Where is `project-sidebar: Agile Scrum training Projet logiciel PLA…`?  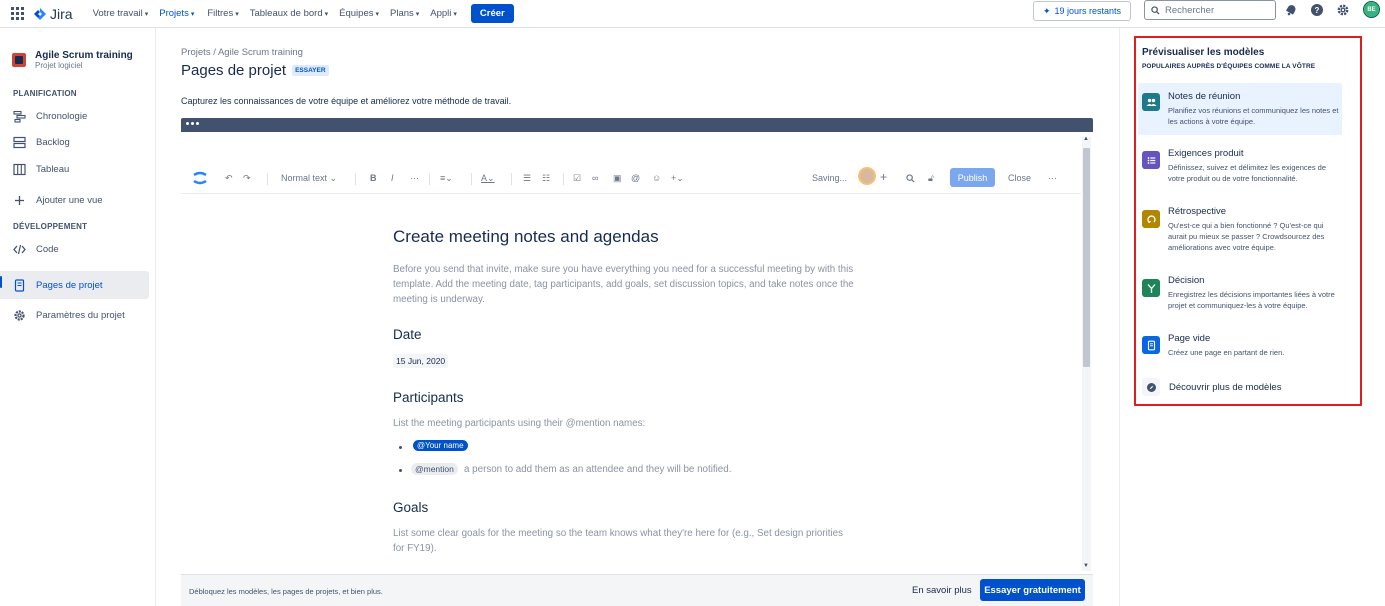
project-sidebar: Agile Scrum training Projet logiciel PLA… is located at coordinates (78, 317).